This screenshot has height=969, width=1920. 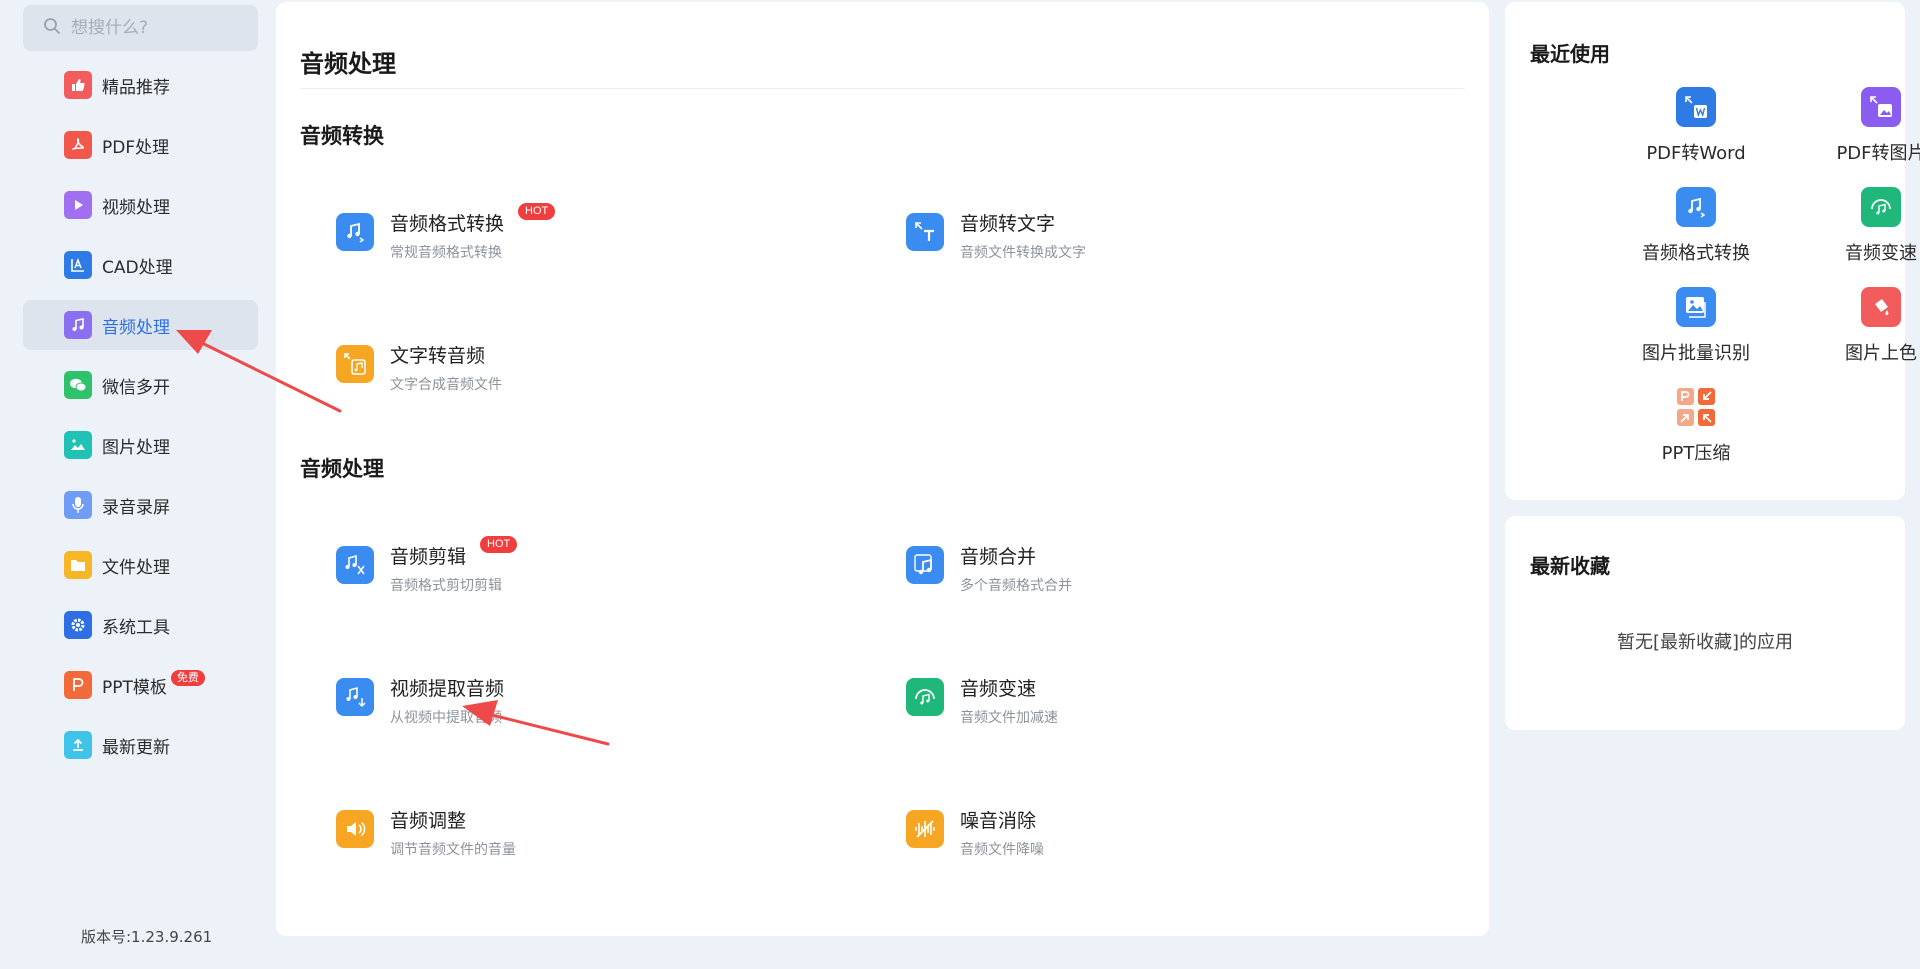 I want to click on recent-title: 最近使用, so click(x=1570, y=54).